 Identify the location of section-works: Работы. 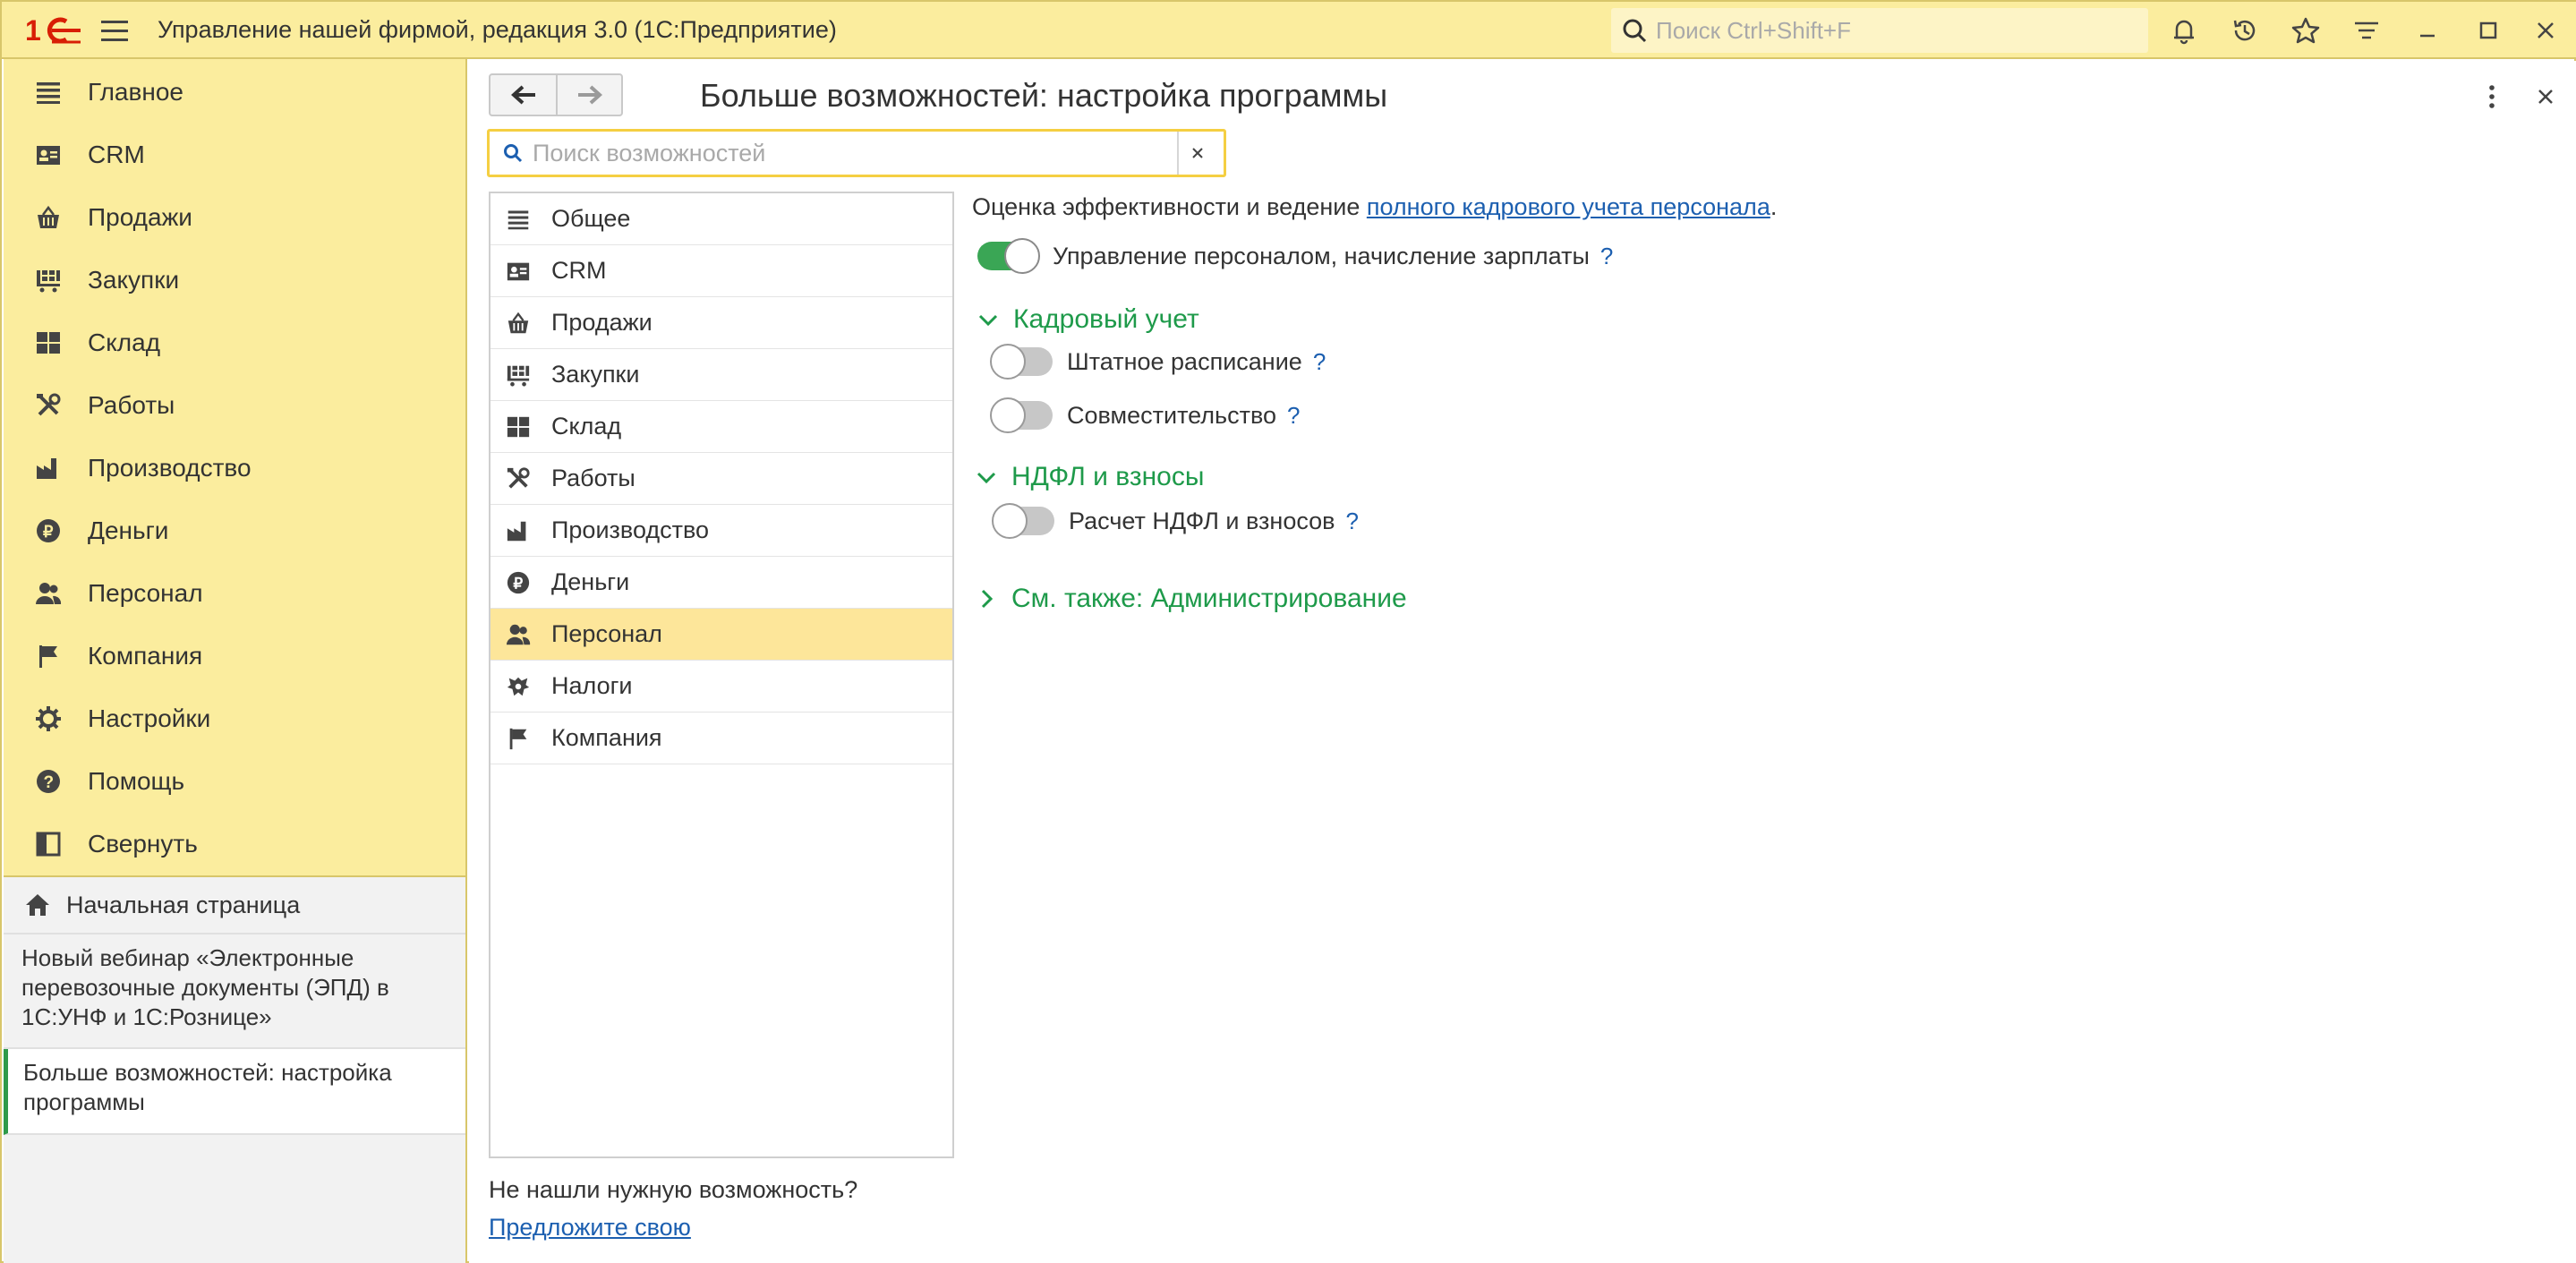
(721, 479).